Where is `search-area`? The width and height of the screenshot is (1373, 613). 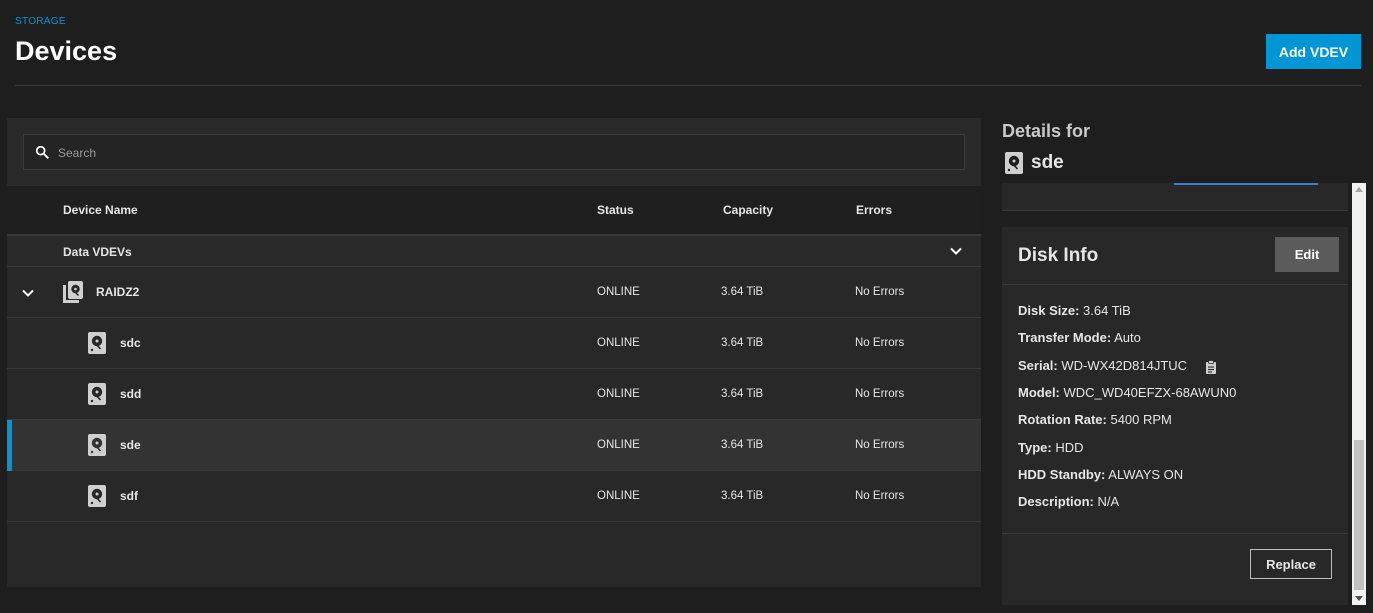
search-area is located at coordinates (494, 152).